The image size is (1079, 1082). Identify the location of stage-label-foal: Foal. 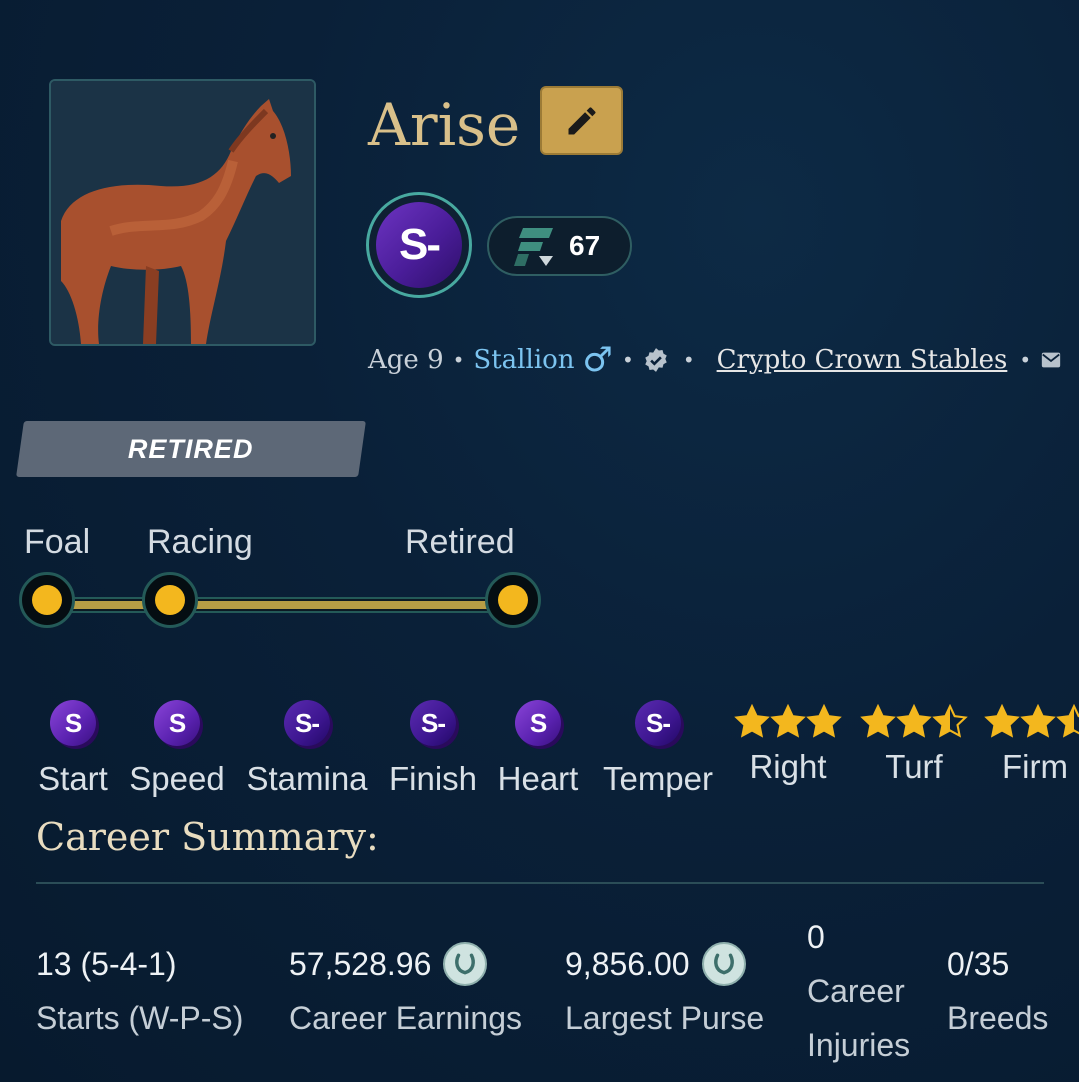
(57, 542).